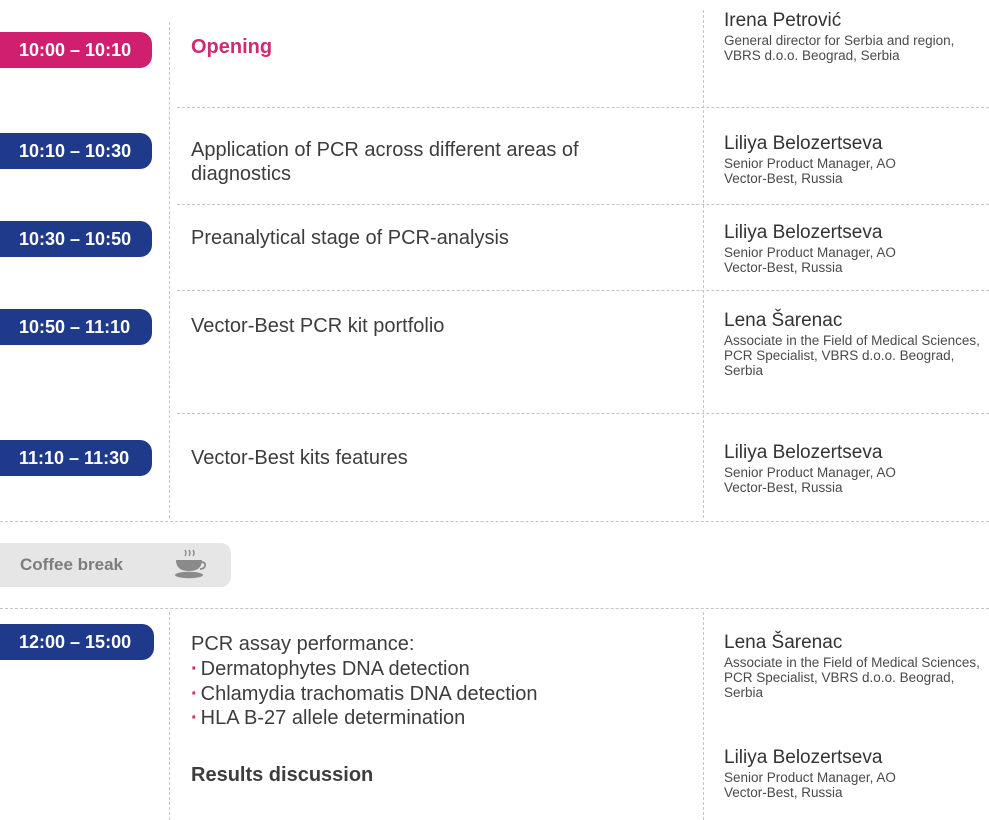 This screenshot has height=820, width=989. I want to click on time-badge: 10:50 – 11:10, so click(76, 327).